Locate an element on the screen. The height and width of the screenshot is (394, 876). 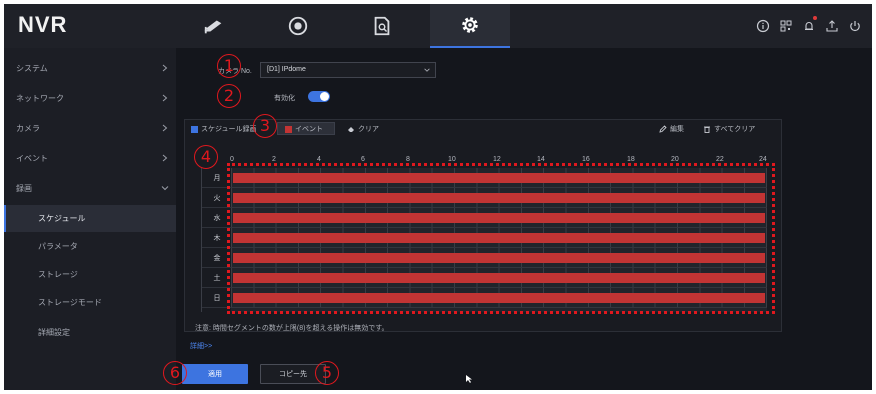
sidebar-item-advanced-settings: 詳細設定 is located at coordinates (90, 332).